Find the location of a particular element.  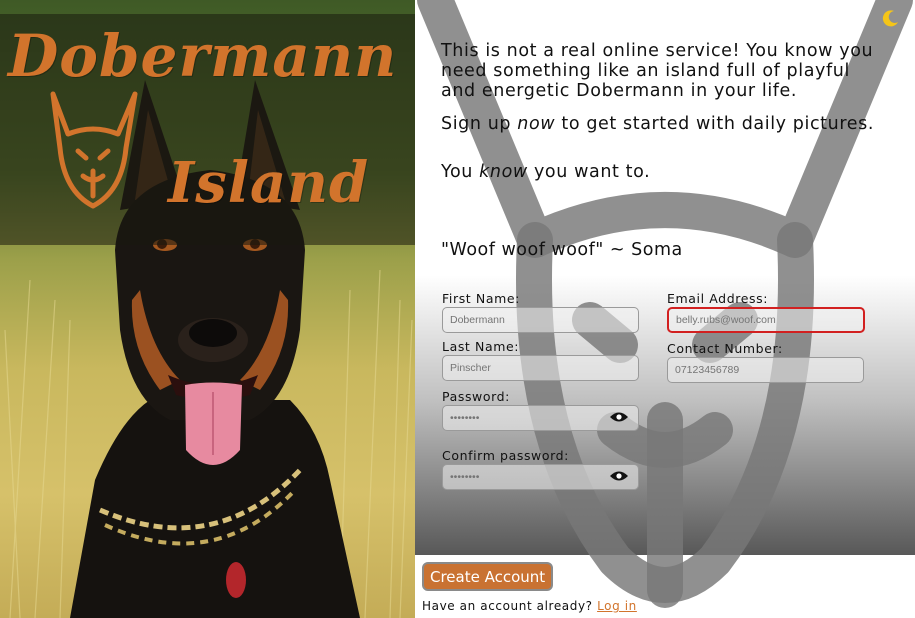

dobermann-head-logo-icon is located at coordinates (94, 150).